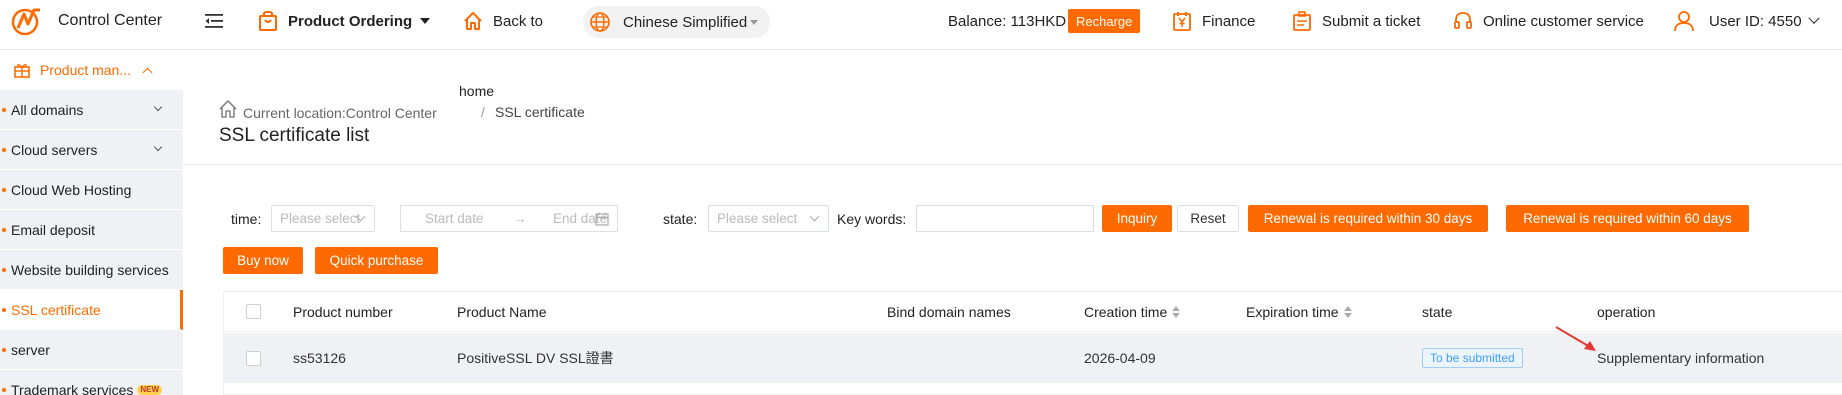  Describe the element at coordinates (323, 218) in the screenshot. I see `time-select: Please select` at that location.